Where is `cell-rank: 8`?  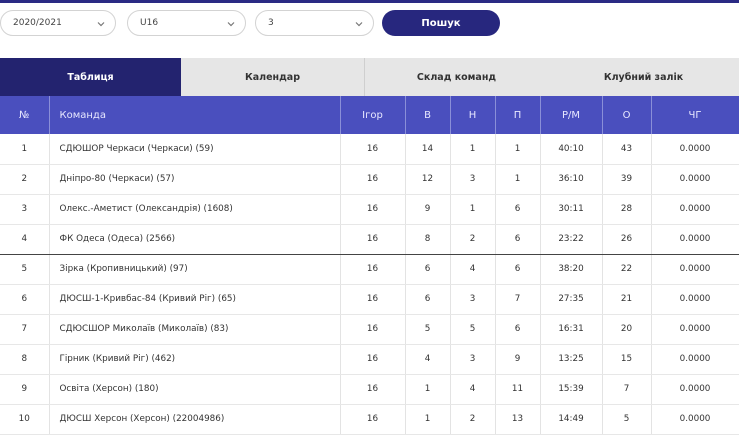
cell-rank: 8 is located at coordinates (25, 359).